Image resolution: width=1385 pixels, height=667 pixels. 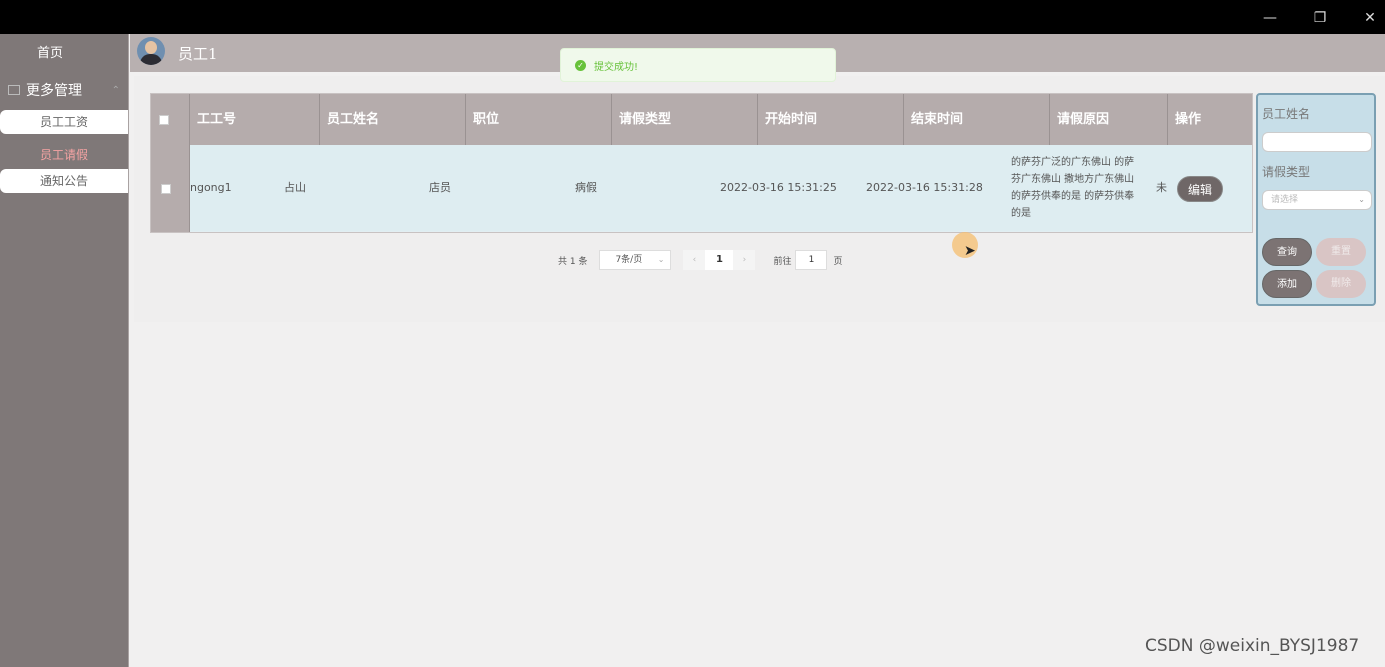 I want to click on select-all-checkbox, so click(x=164, y=120).